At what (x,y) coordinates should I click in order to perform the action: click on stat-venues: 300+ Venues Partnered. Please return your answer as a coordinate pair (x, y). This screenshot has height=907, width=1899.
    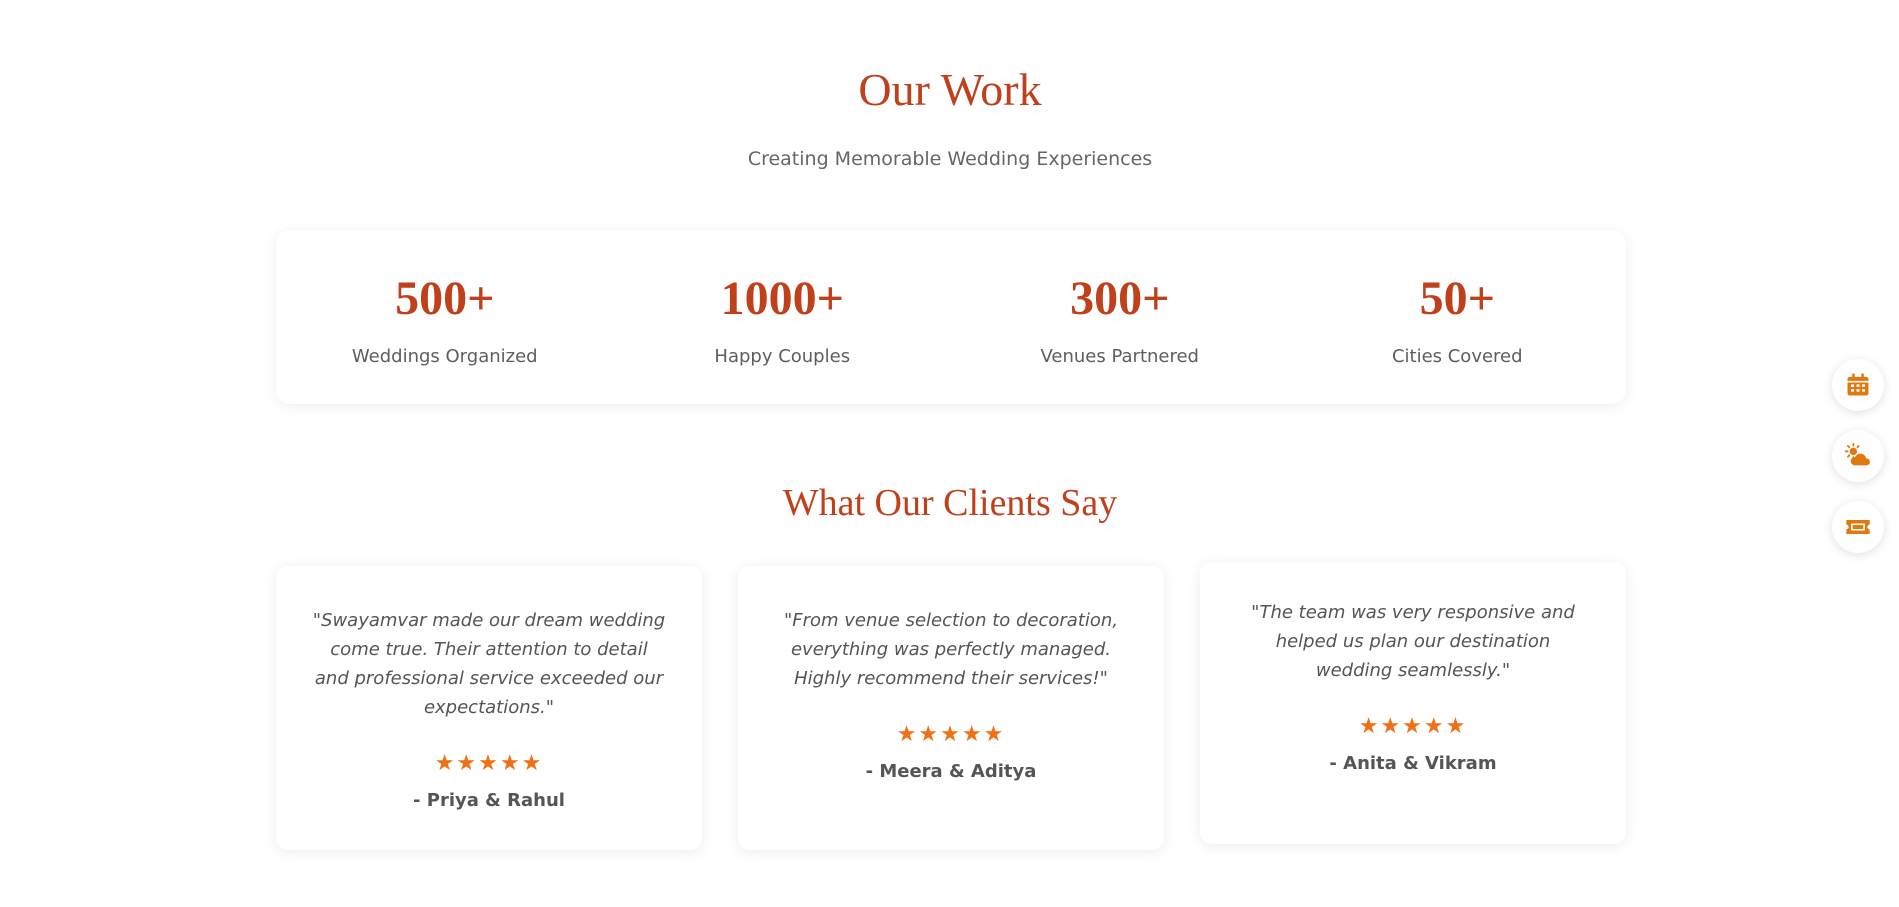
    Looking at the image, I should click on (1120, 317).